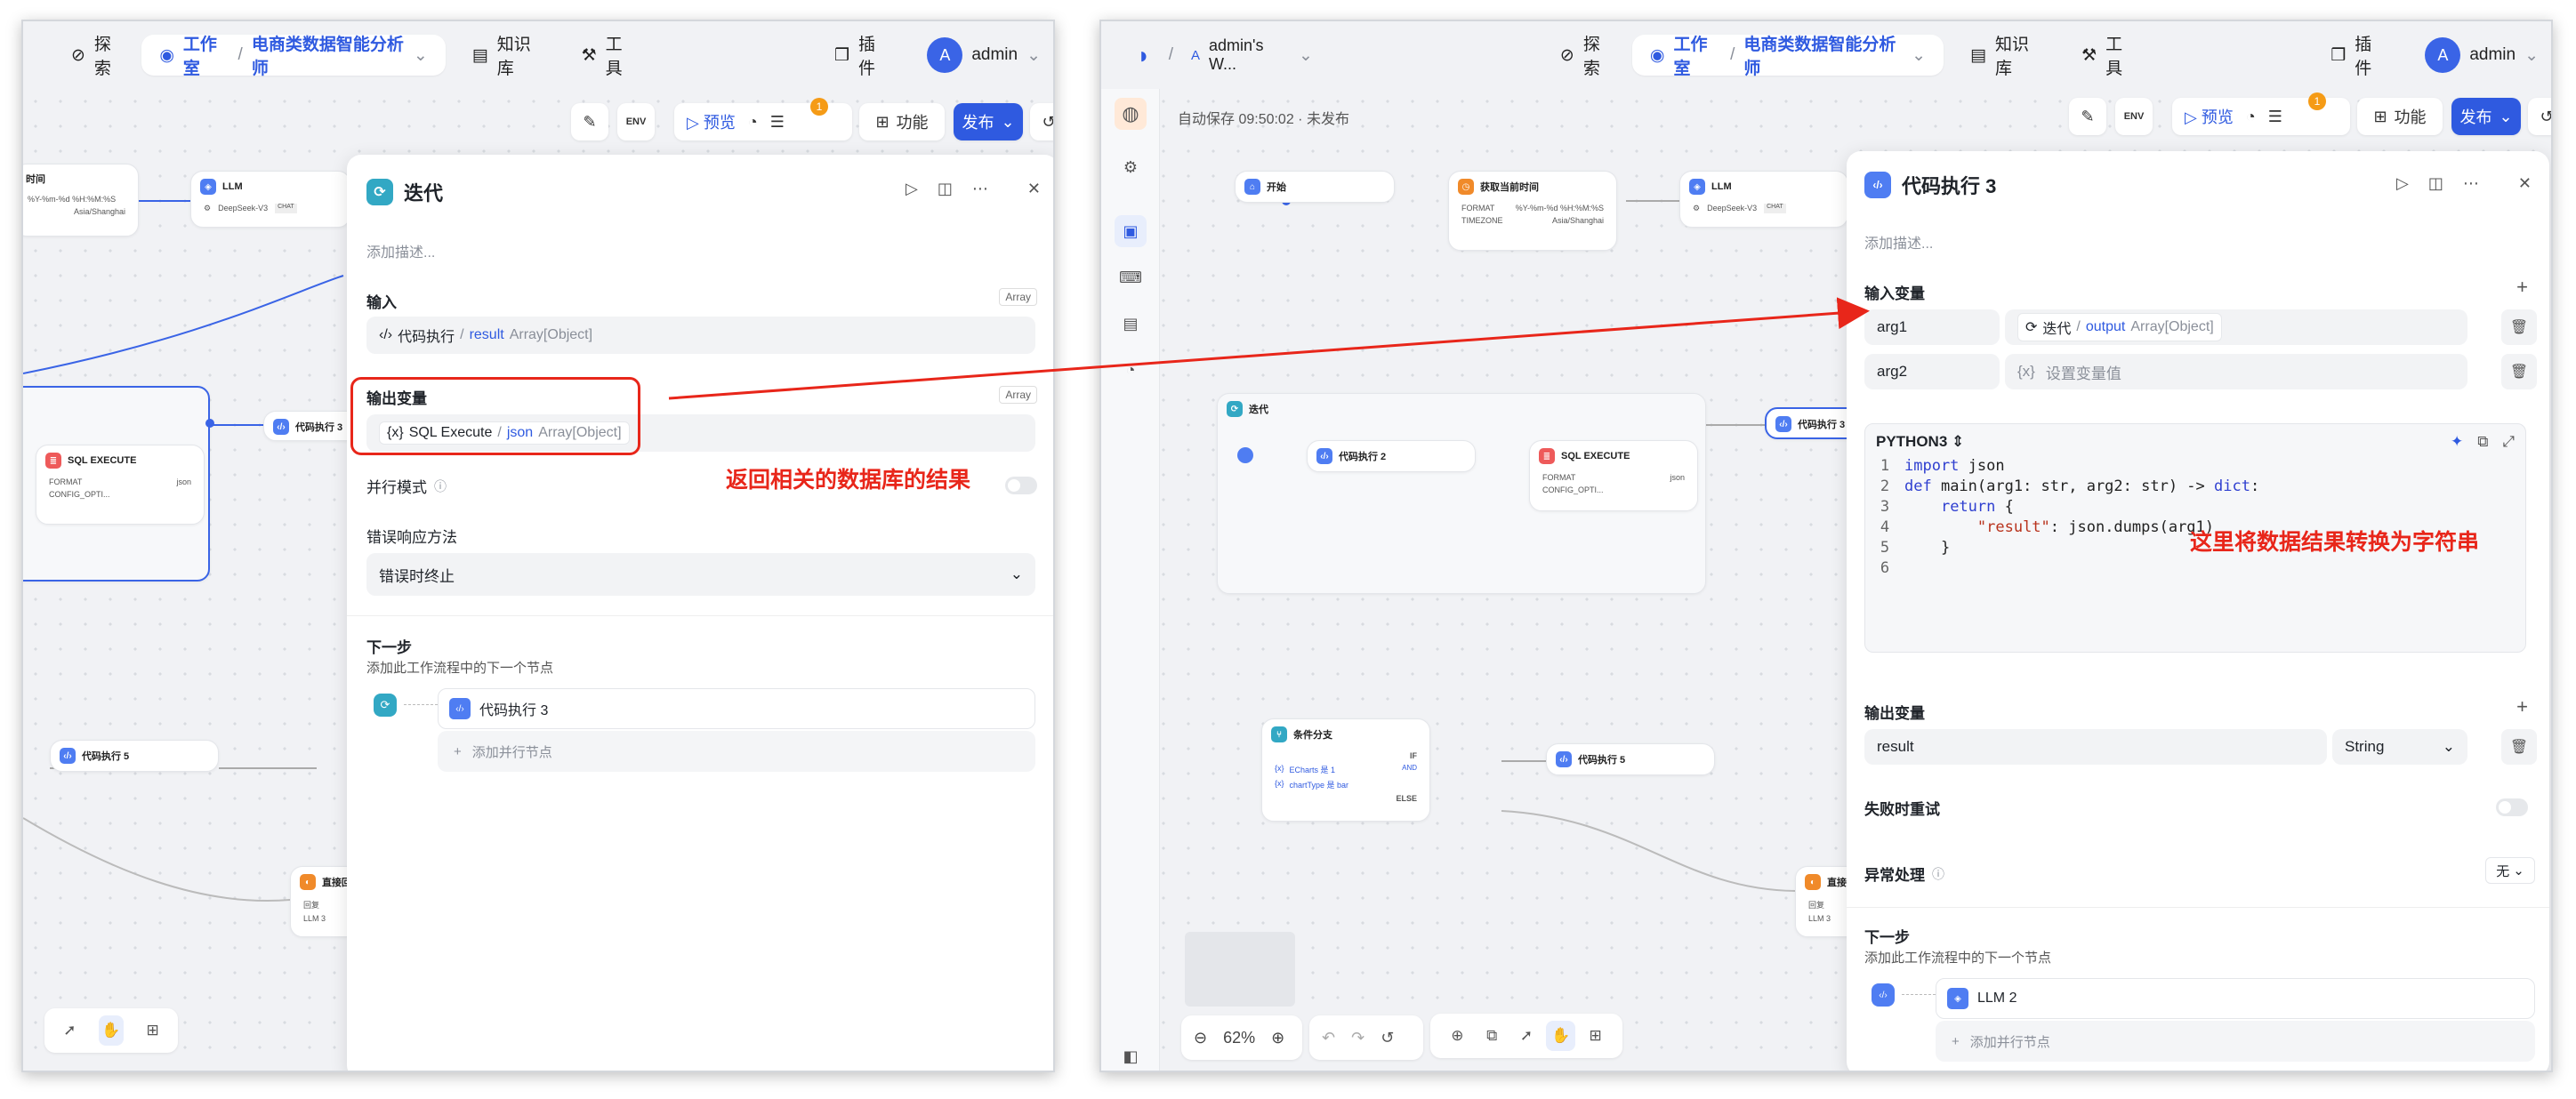 This screenshot has width=2576, height=1099. What do you see at coordinates (1932, 371) in the screenshot?
I see `arg2-name-input: arg2` at bounding box center [1932, 371].